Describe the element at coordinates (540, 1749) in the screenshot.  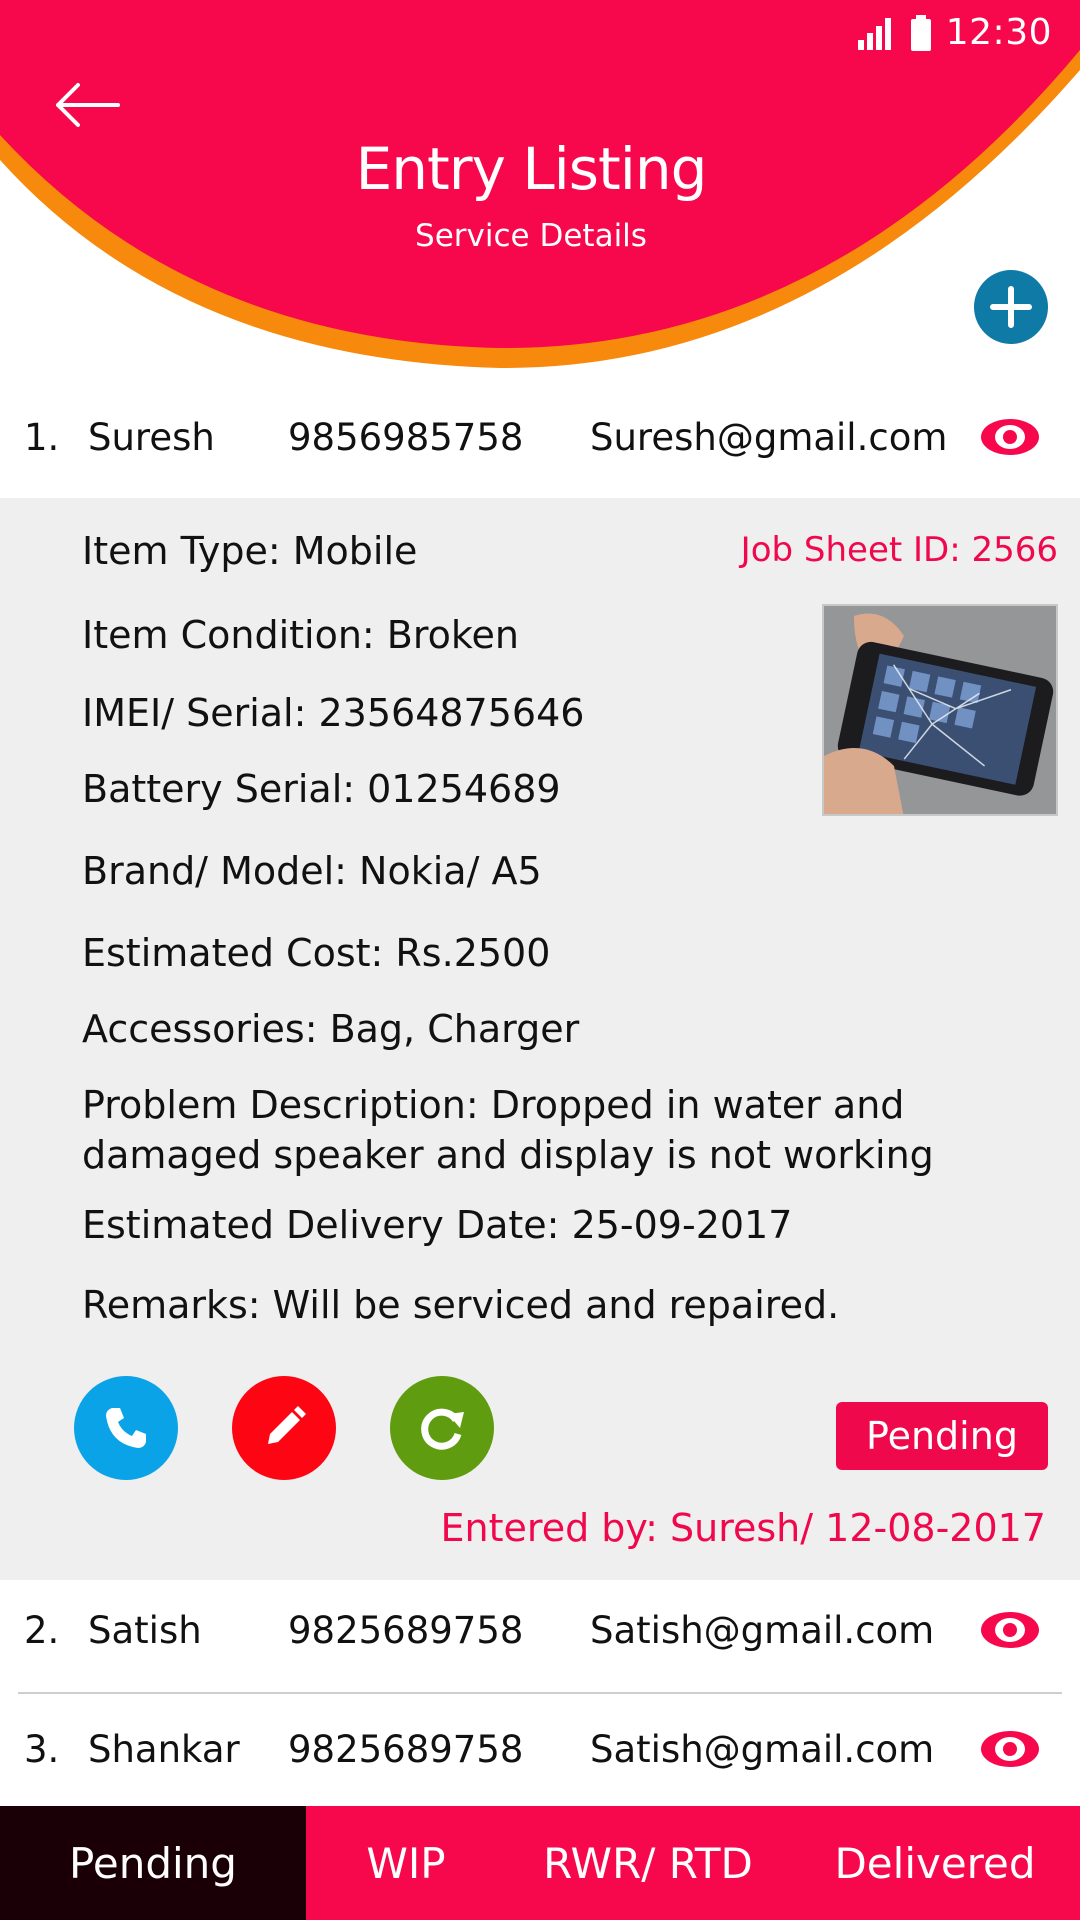
I see `list-item: 3. Shankar 9825689758 Satish@gmail.com` at that location.